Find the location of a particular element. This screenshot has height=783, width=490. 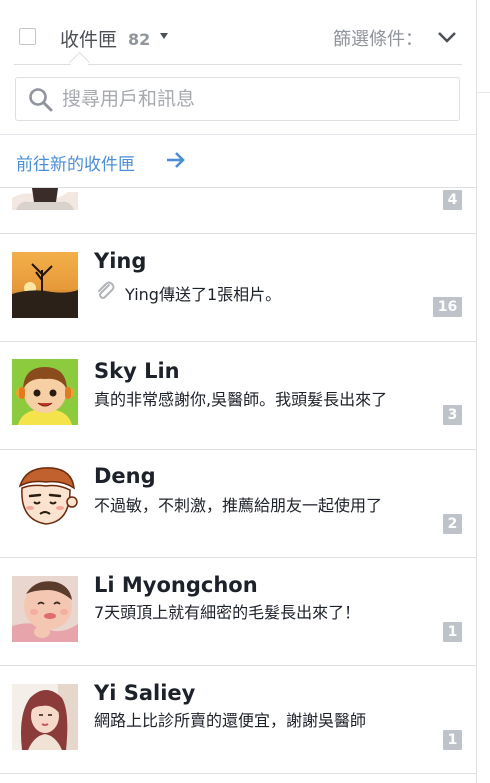

gutter-divider is located at coordinates (483, 92).